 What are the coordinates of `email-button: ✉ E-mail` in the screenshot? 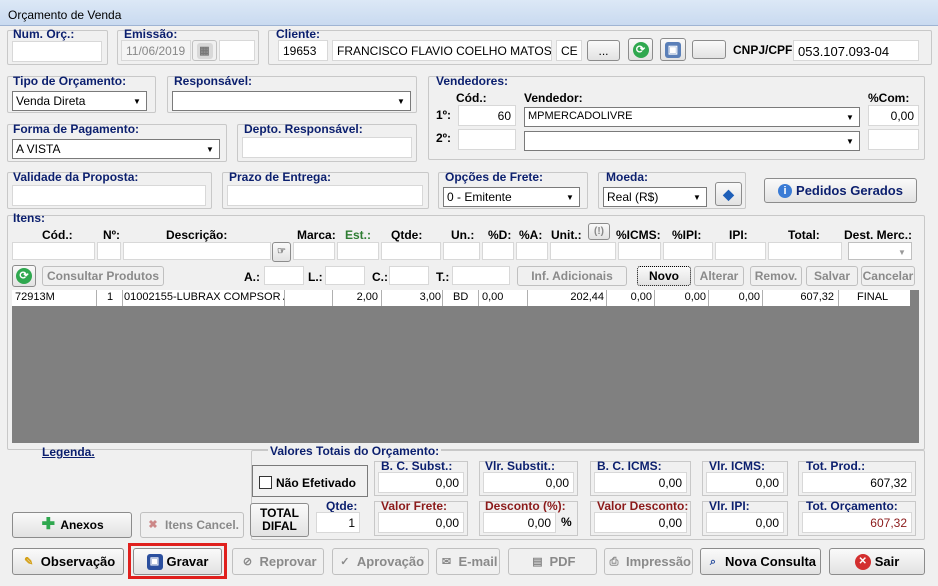 It's located at (468, 561).